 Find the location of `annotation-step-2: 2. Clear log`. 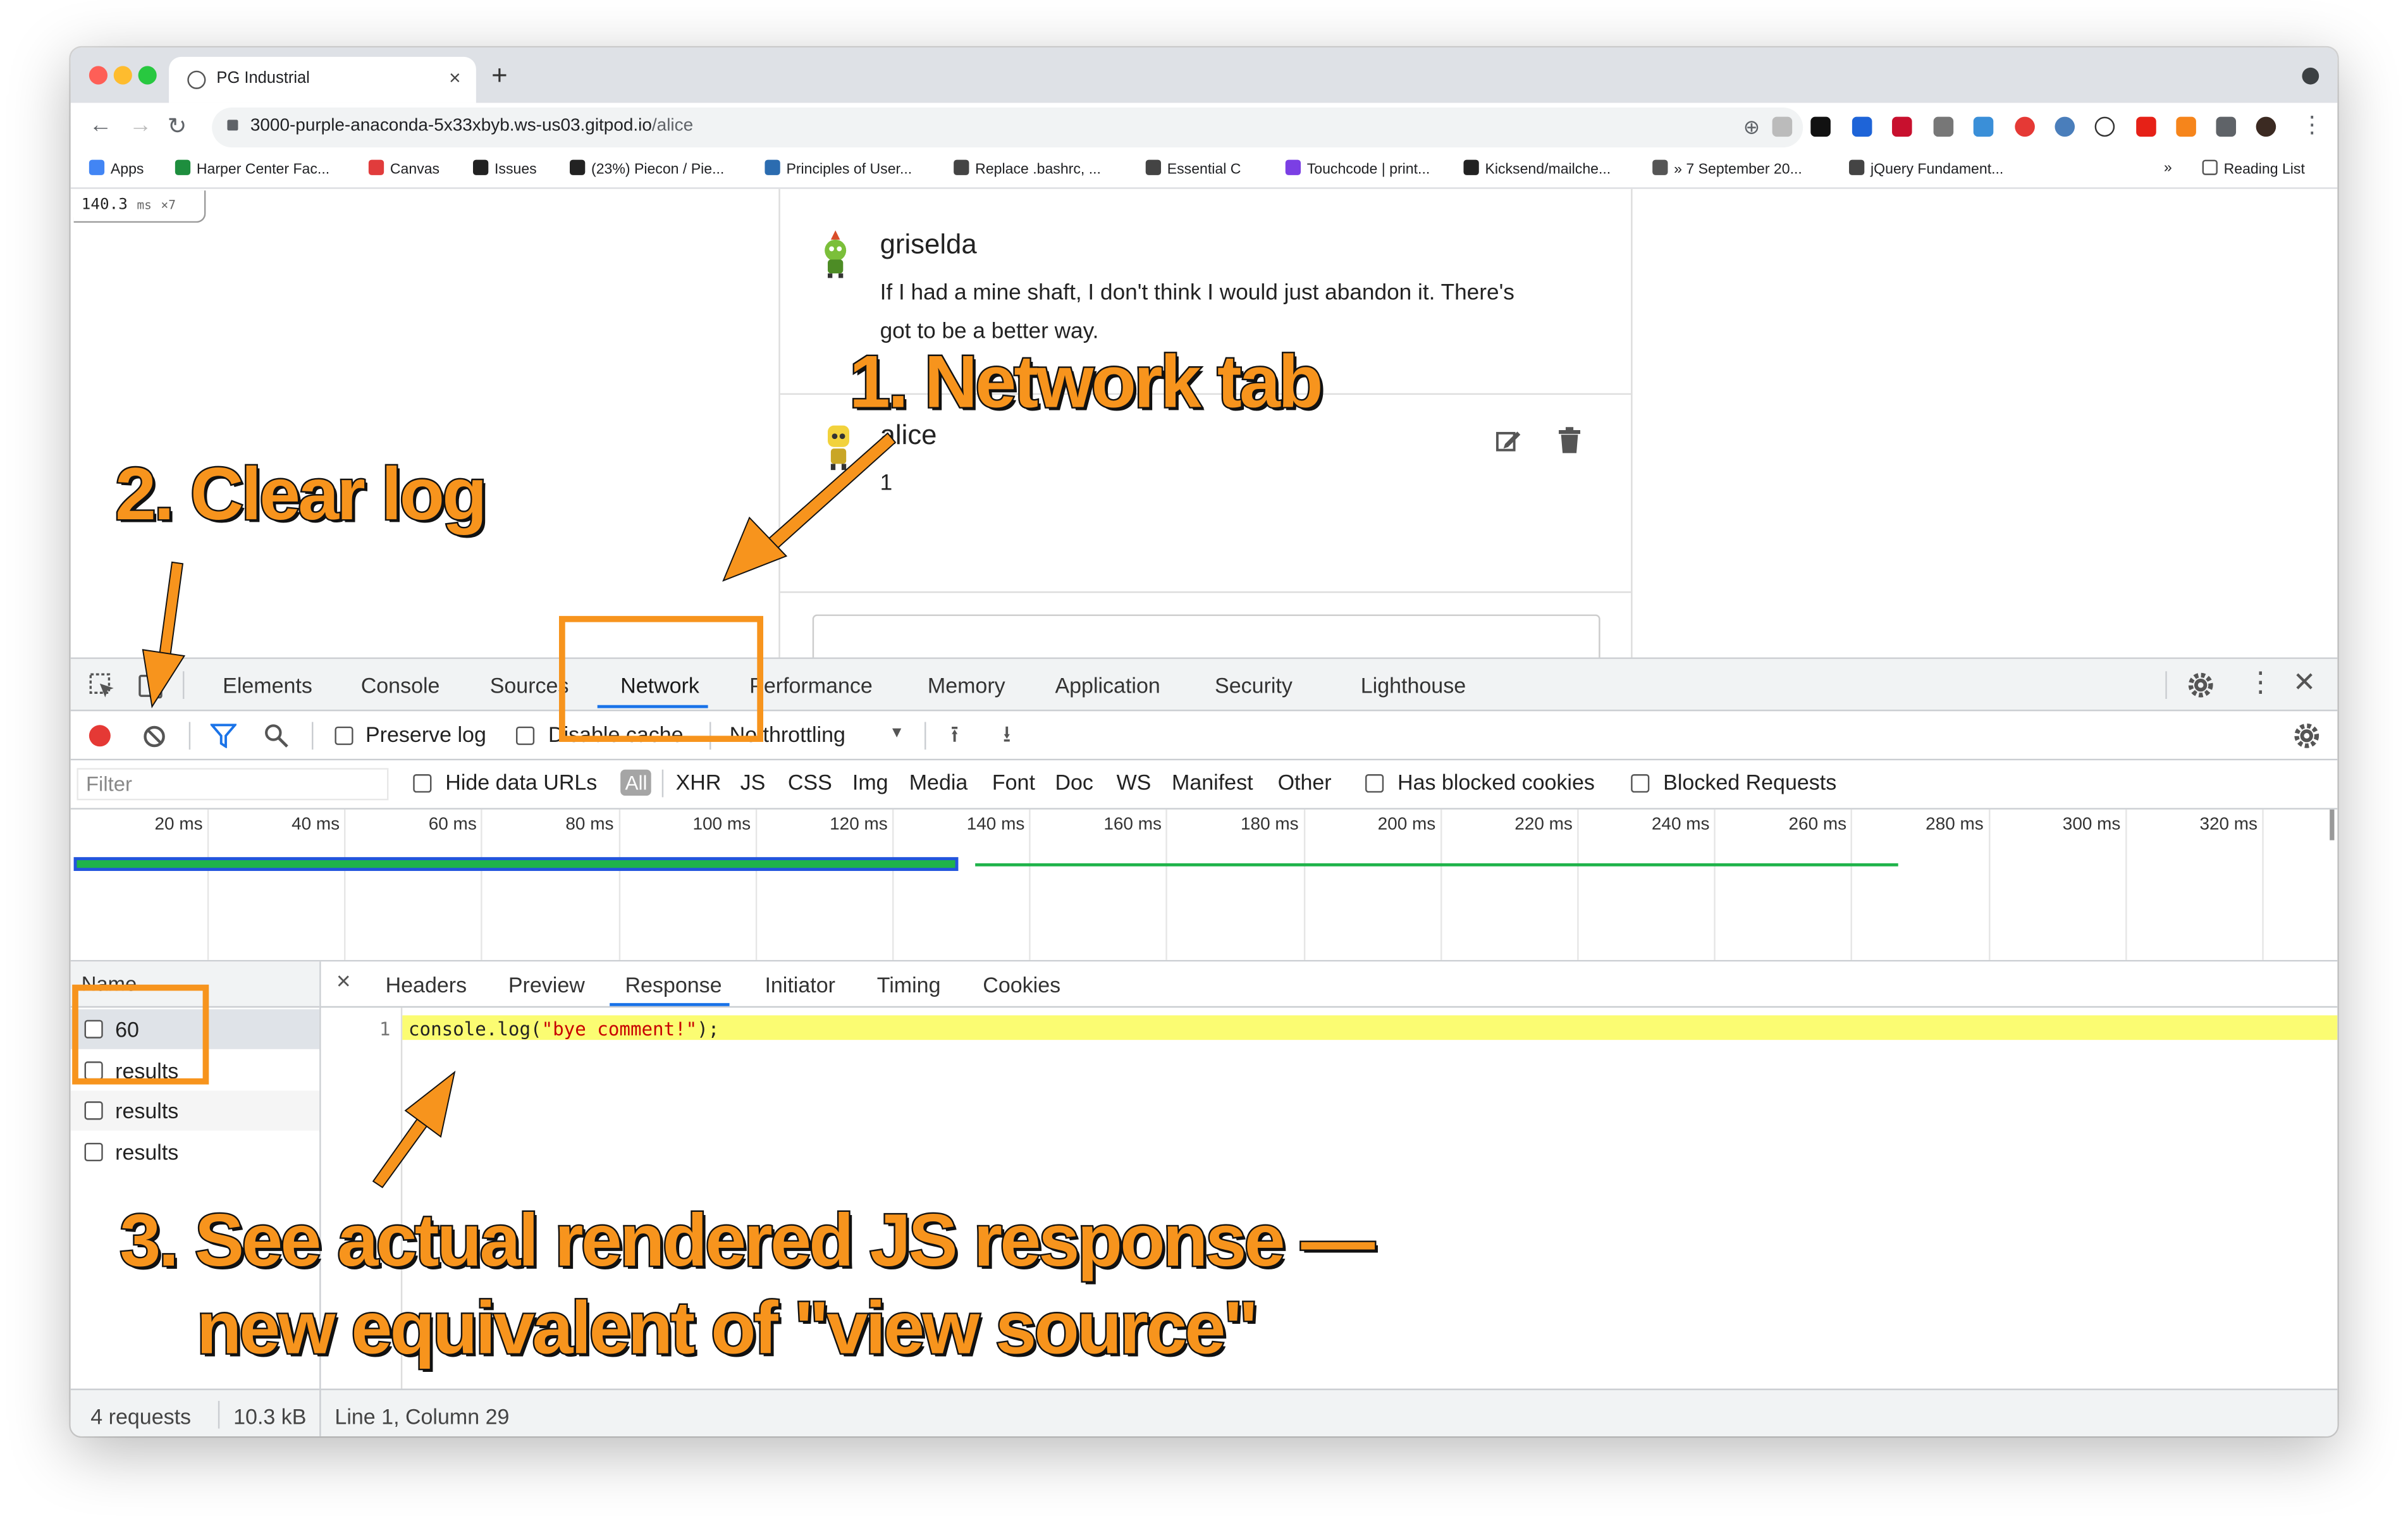

annotation-step-2: 2. Clear log is located at coordinates (301, 495).